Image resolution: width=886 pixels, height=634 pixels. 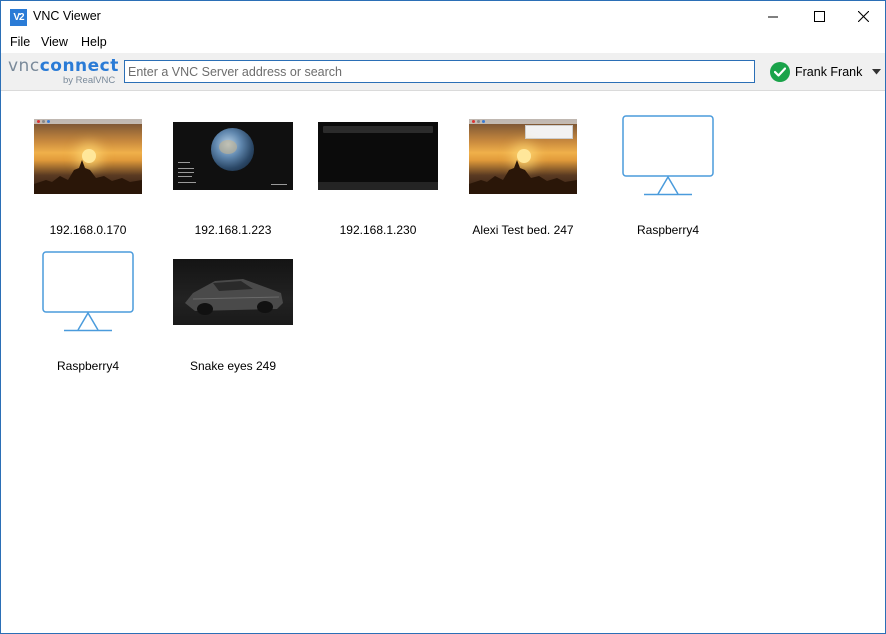 I want to click on logo-byline: by RealVNC, so click(x=89, y=80).